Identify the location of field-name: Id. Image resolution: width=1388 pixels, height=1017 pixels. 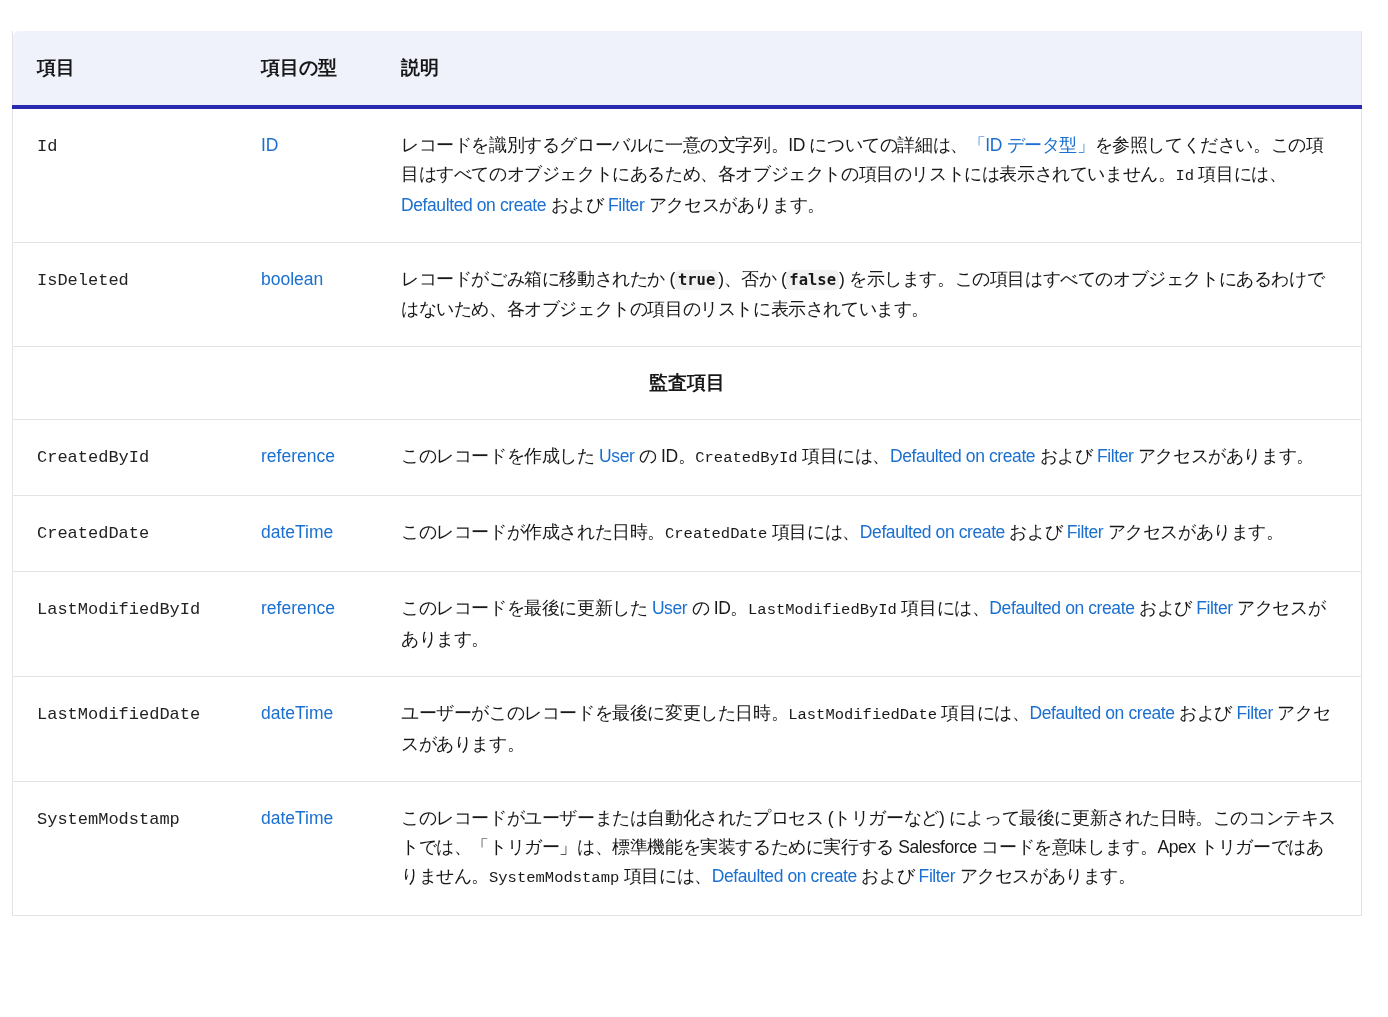
(47, 146).